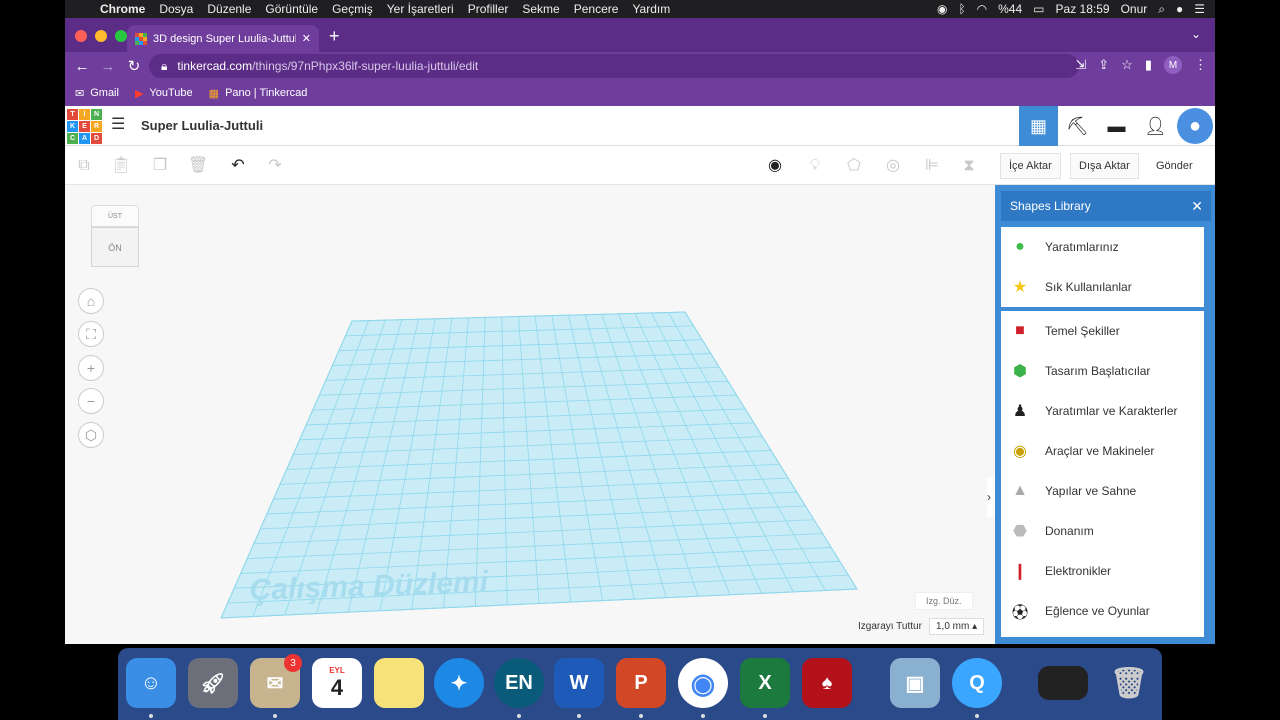 This screenshot has width=1280, height=720. Describe the element at coordinates (488, 9) in the screenshot. I see `menu-item: Profiller` at that location.